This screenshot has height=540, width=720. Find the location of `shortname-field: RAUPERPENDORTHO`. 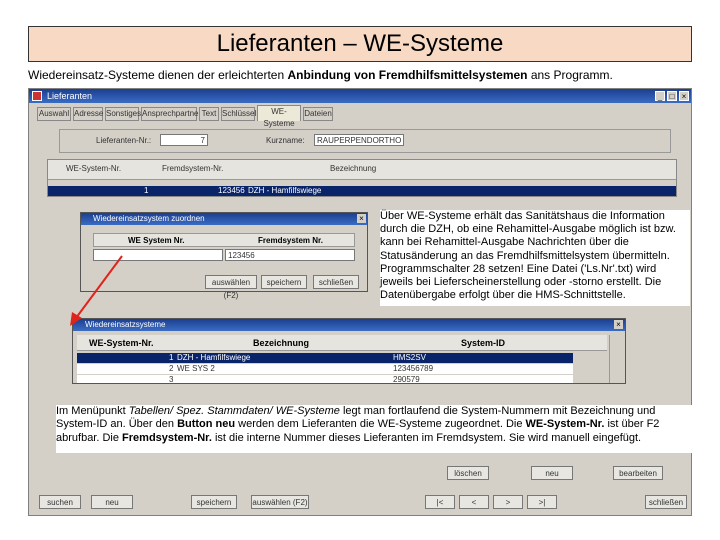

shortname-field: RAUPERPENDORTHO is located at coordinates (359, 140).